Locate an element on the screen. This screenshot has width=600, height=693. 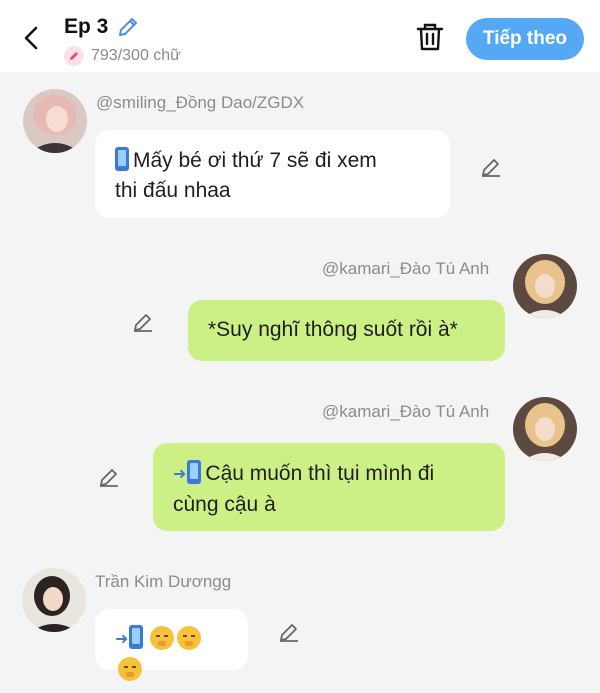
episode-title: Ep 3 is located at coordinates (86, 26).